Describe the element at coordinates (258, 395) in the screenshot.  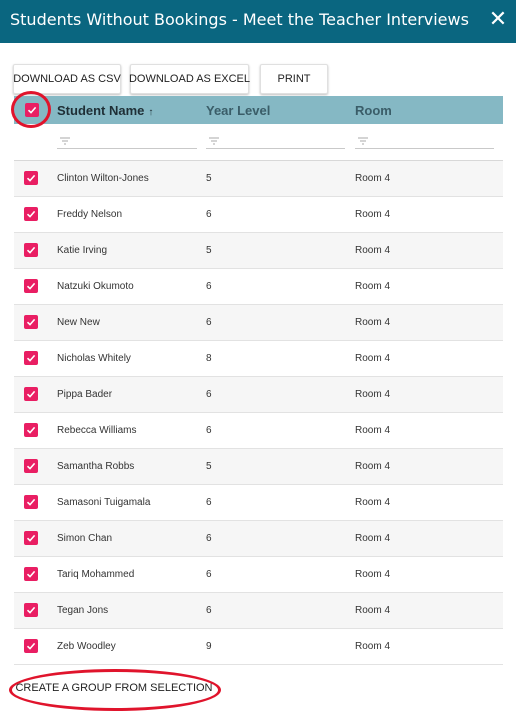
I see `table-row: Pippa Bader 6 Room 4` at that location.